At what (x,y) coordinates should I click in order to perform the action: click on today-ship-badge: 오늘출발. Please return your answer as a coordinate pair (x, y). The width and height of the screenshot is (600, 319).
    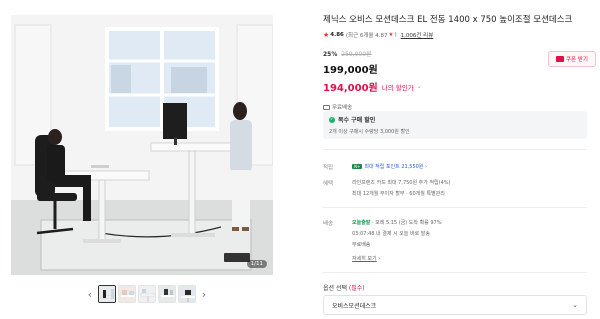
    Looking at the image, I should click on (361, 223).